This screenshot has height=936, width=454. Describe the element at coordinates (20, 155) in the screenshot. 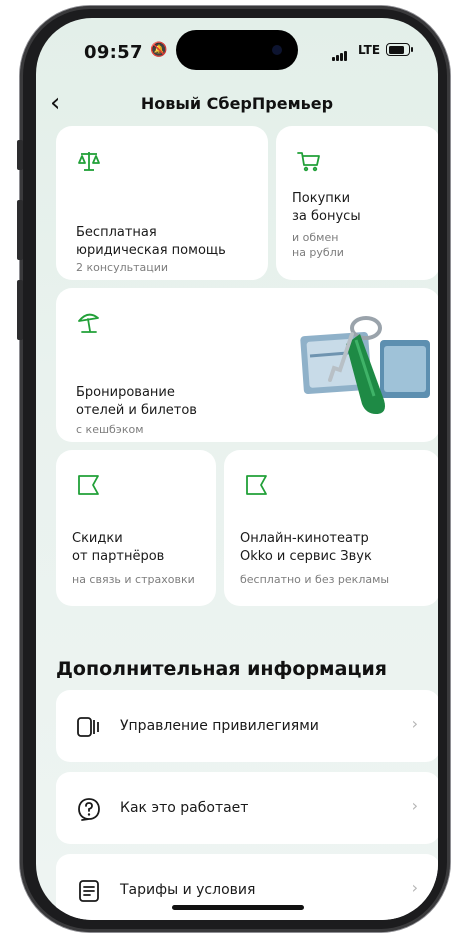

I see `mute-switch` at that location.